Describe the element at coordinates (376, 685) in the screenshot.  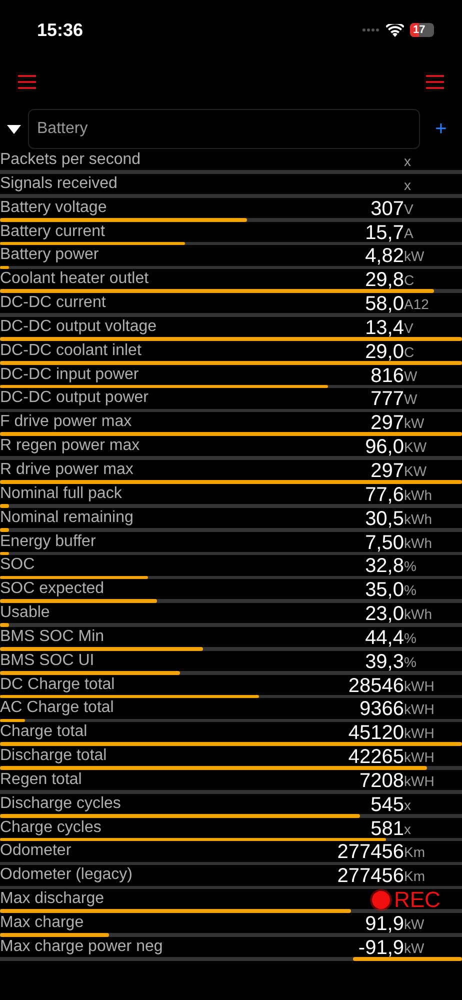
I see `signal-value: 28546` at that location.